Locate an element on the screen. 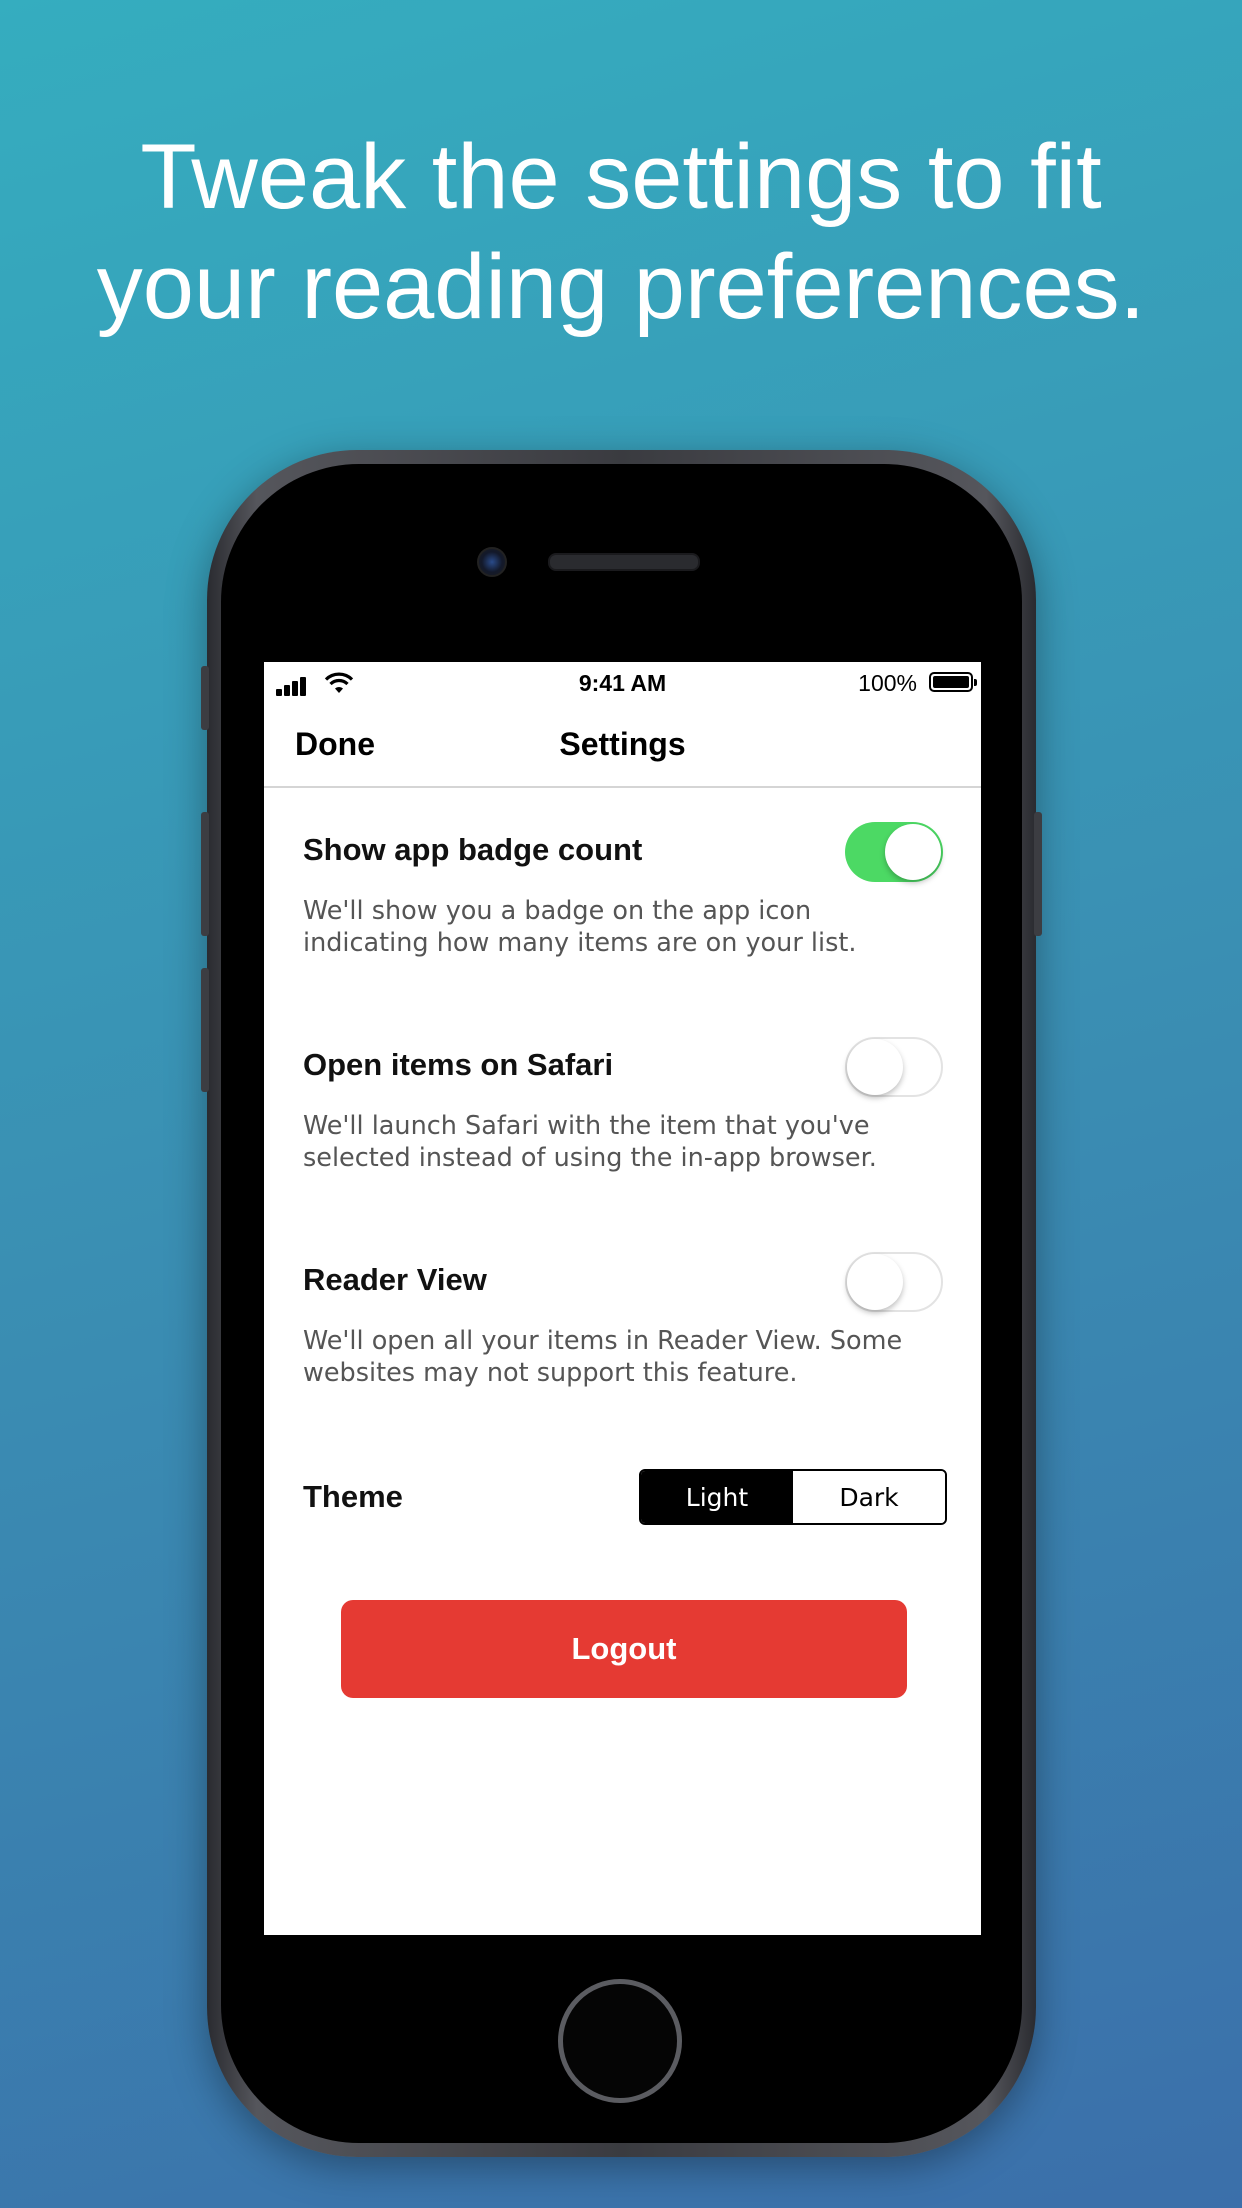 Image resolution: width=1242 pixels, height=2208 pixels. theme-label: Theme is located at coordinates (353, 1496).